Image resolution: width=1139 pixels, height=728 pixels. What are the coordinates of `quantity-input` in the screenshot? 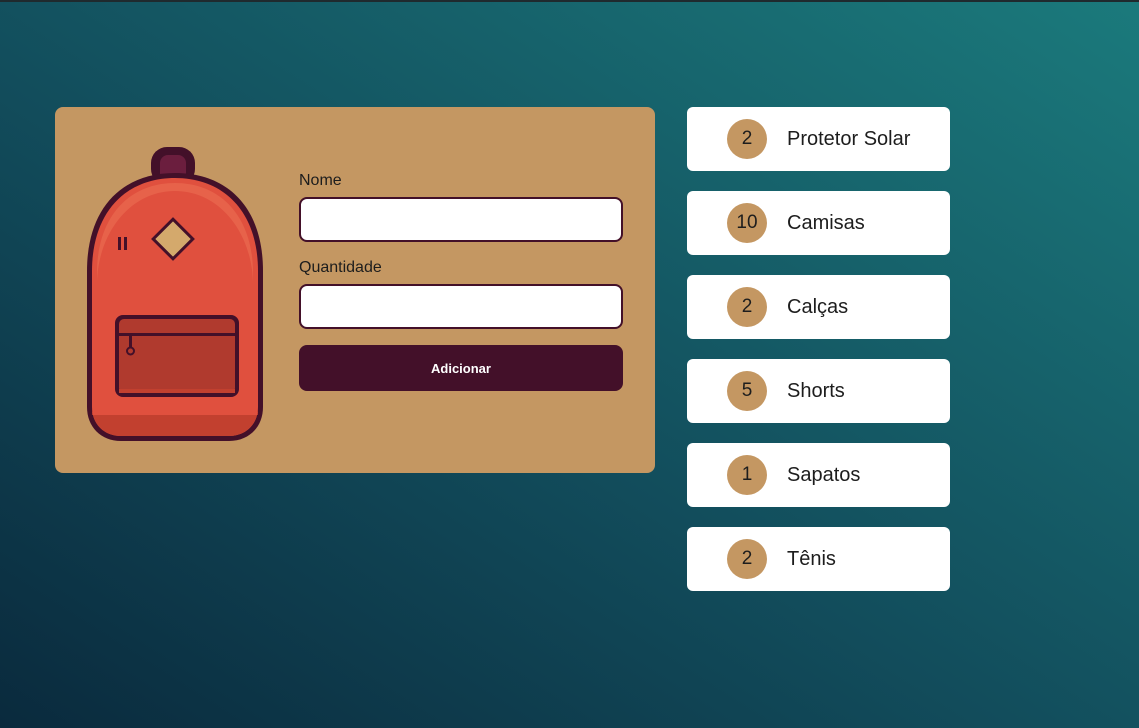 It's located at (461, 306).